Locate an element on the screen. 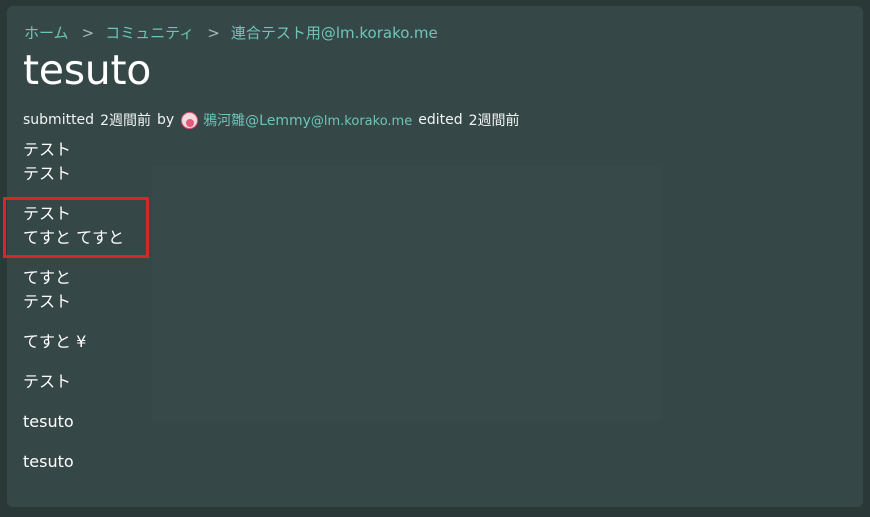  edited-label: edited is located at coordinates (440, 120).